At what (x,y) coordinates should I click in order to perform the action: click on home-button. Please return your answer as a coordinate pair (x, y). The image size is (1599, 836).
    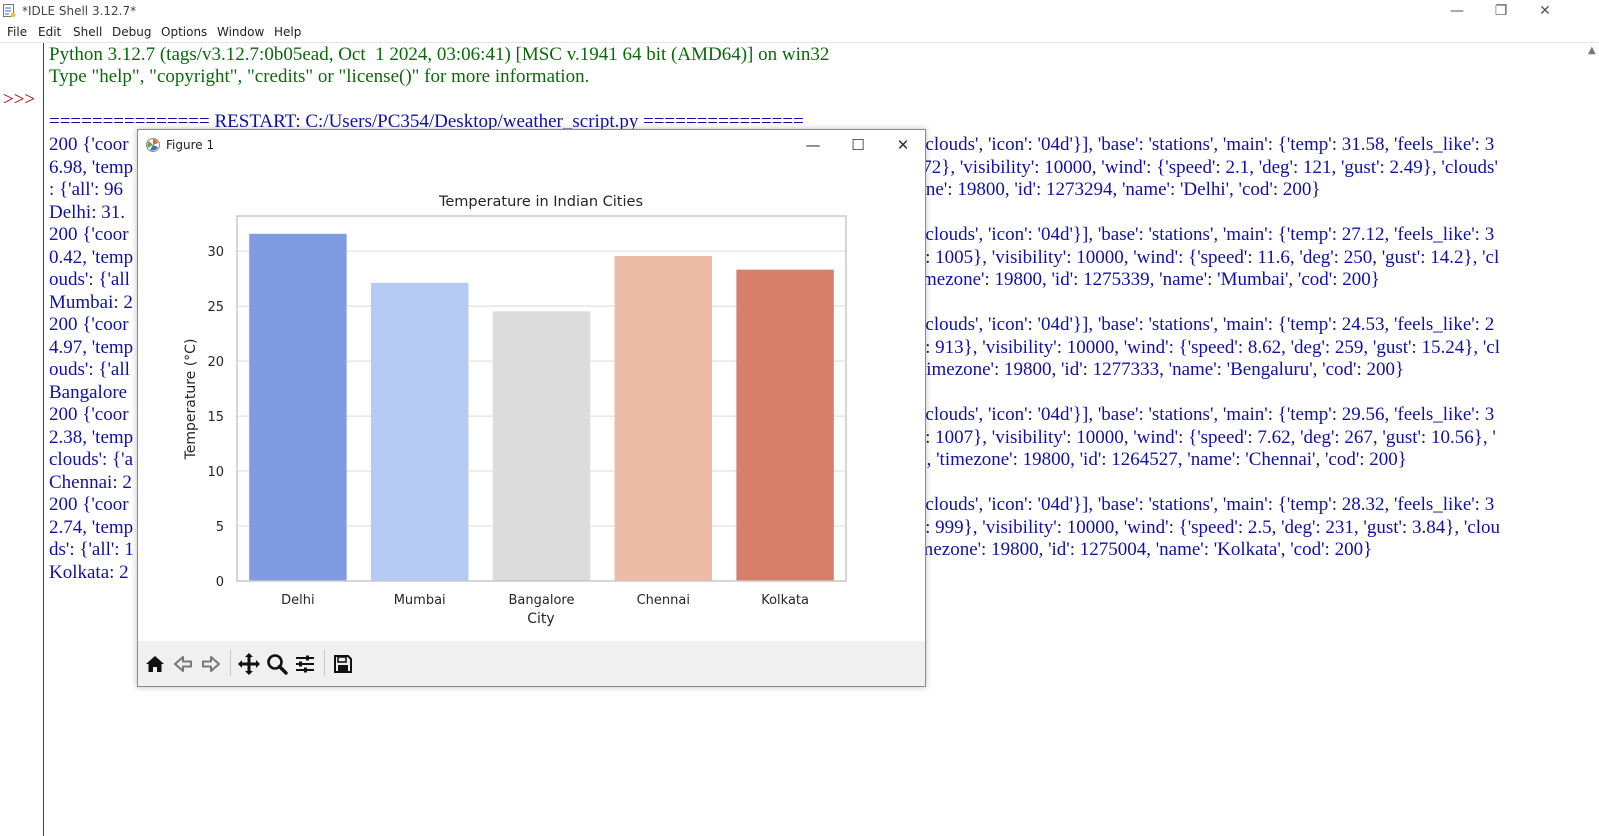
    Looking at the image, I should click on (155, 664).